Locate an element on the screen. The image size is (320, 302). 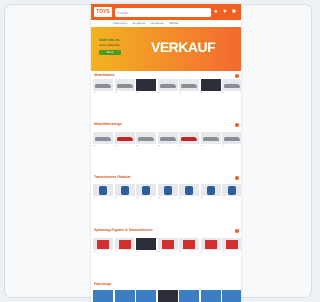
cart-icon: ■ is located at coordinates (235, 12).